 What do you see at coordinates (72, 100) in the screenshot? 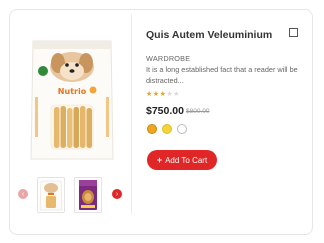
I see `product-main-image: Nutrio` at bounding box center [72, 100].